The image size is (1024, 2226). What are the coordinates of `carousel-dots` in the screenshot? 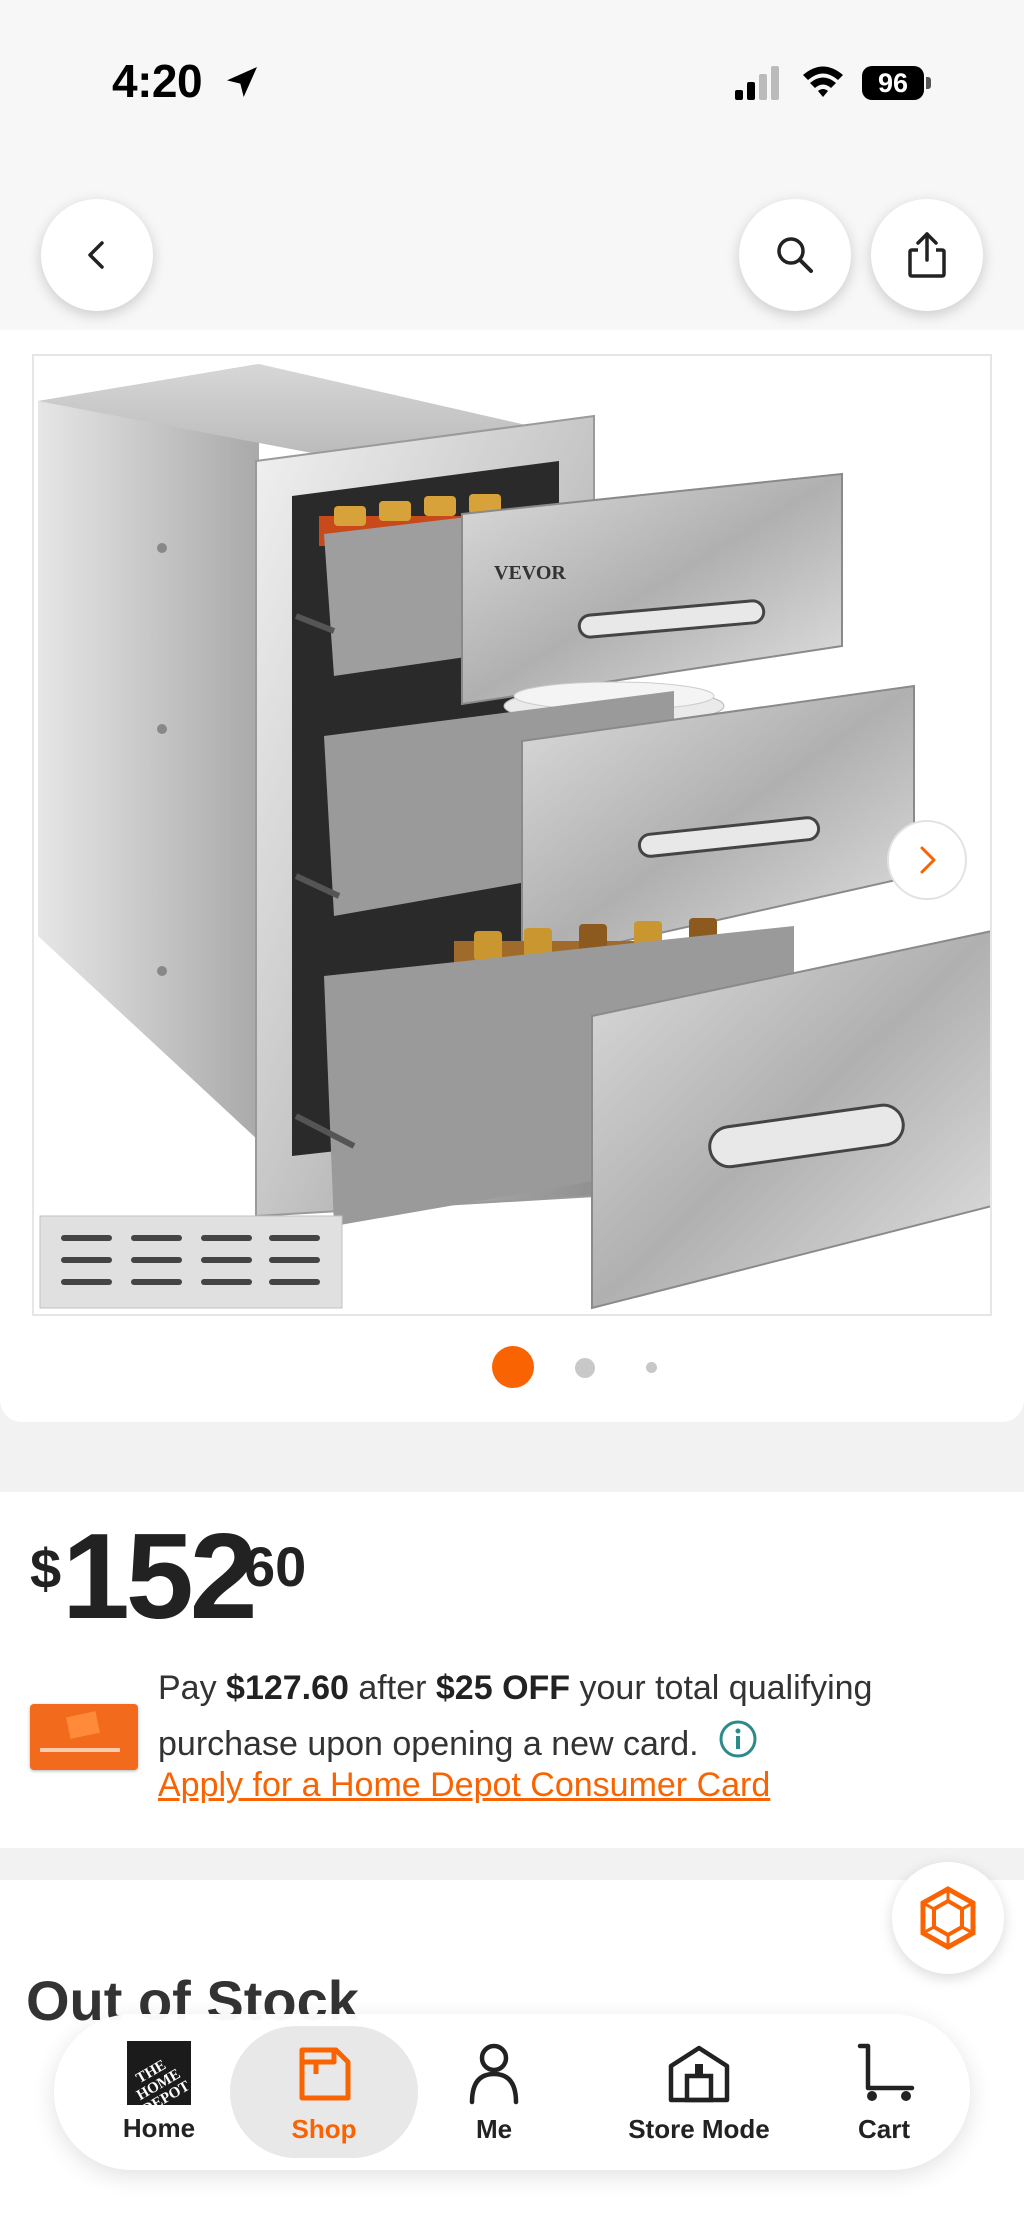 It's located at (512, 1368).